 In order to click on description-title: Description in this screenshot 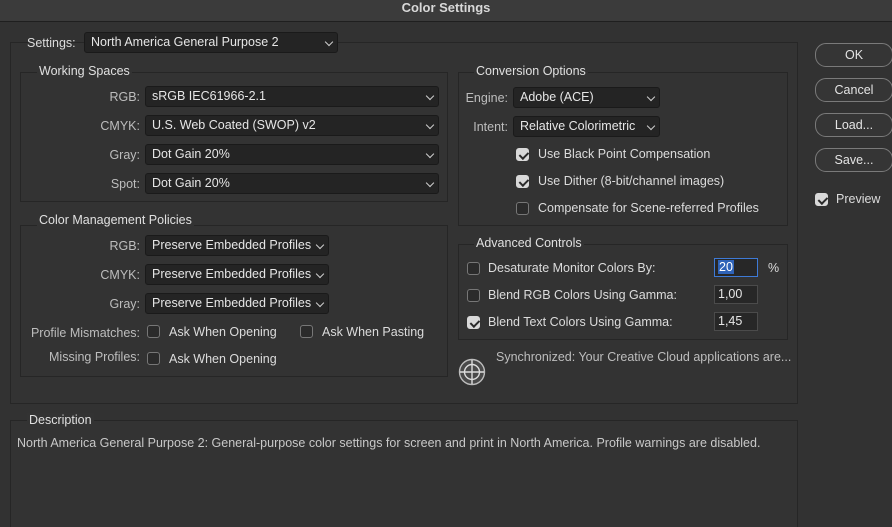, I will do `click(60, 420)`.